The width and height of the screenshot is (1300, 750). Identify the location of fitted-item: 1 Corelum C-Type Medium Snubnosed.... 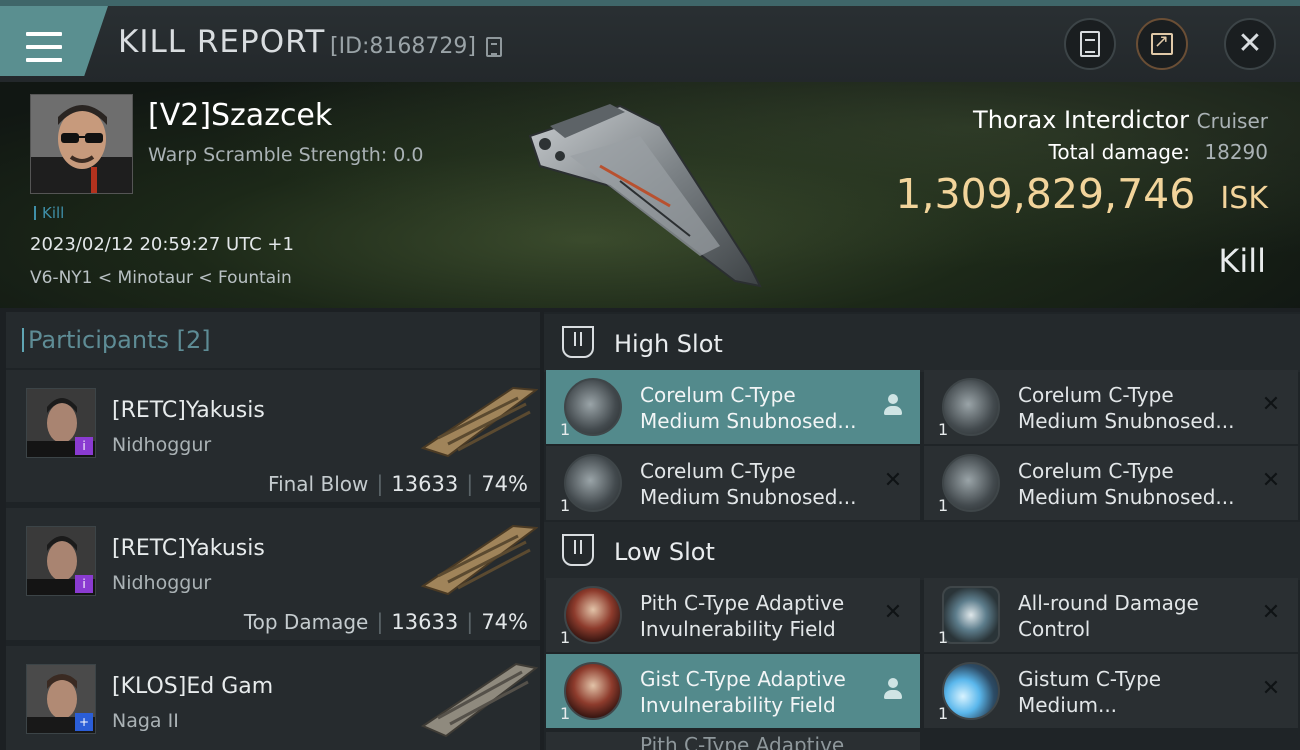
(733, 407).